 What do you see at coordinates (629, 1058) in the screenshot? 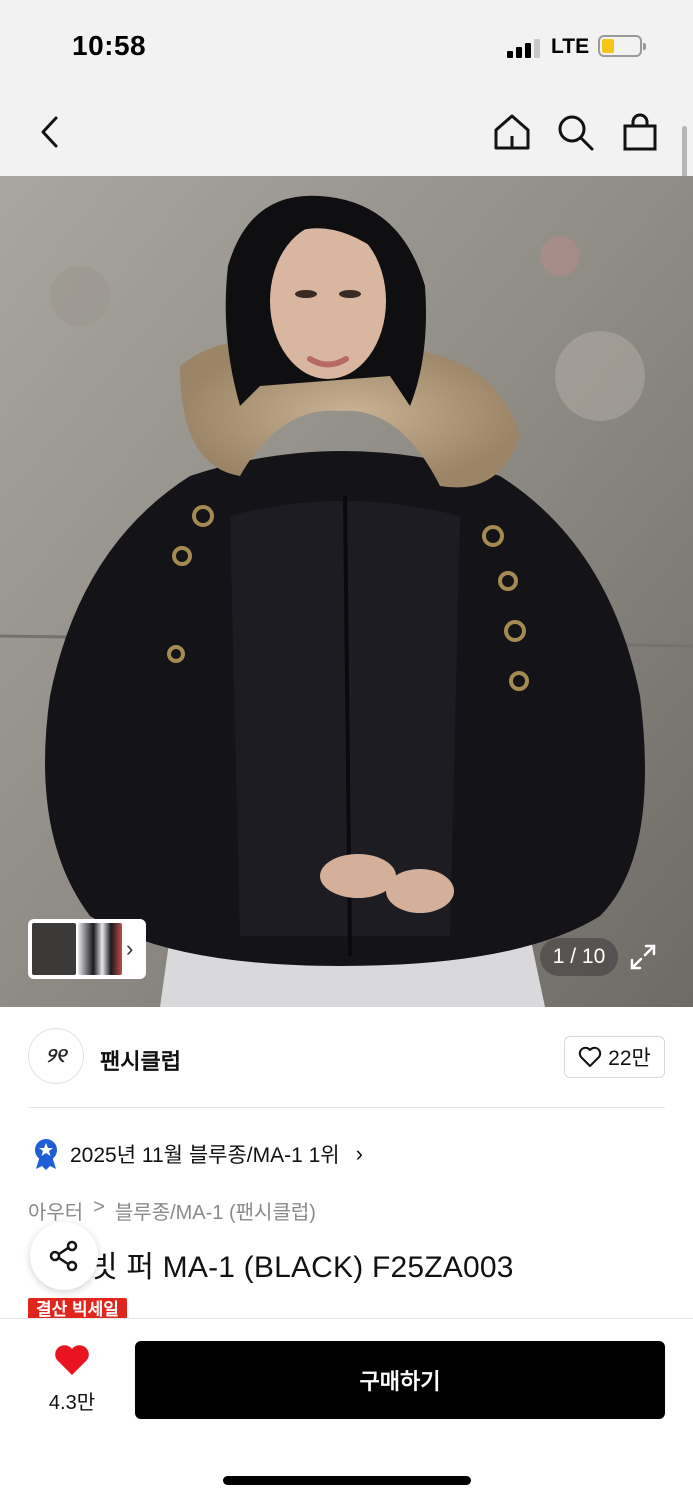
I see `brand-like-count: 22만` at bounding box center [629, 1058].